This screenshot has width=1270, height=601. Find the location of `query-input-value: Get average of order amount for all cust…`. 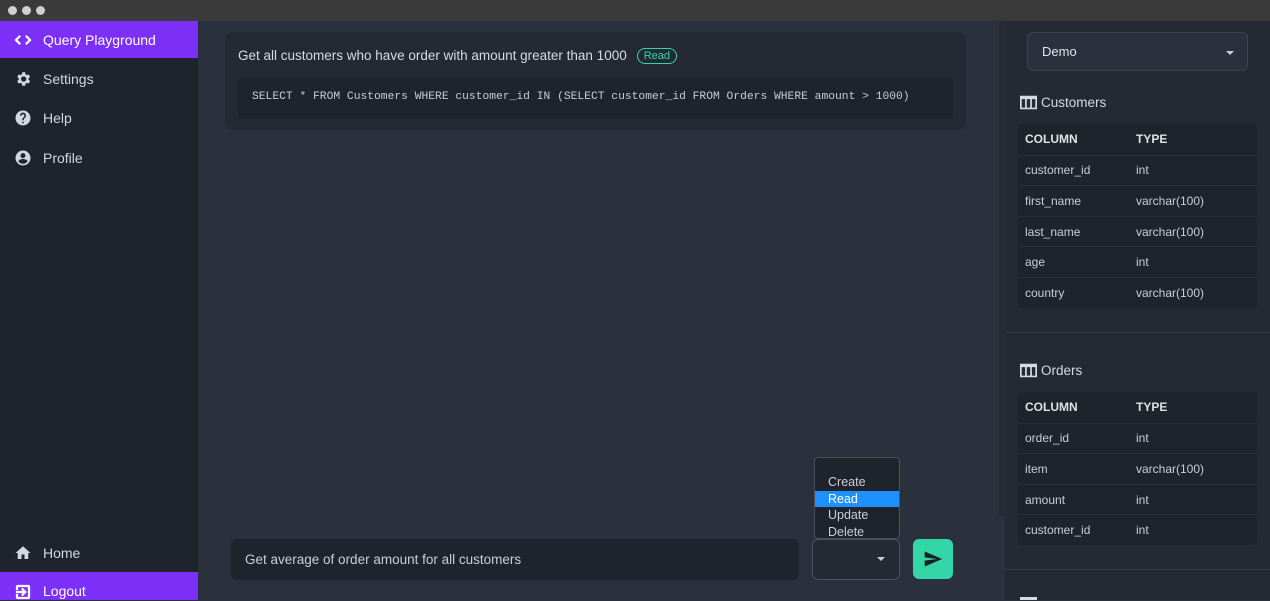

query-input-value: Get average of order amount for all cust… is located at coordinates (383, 559).